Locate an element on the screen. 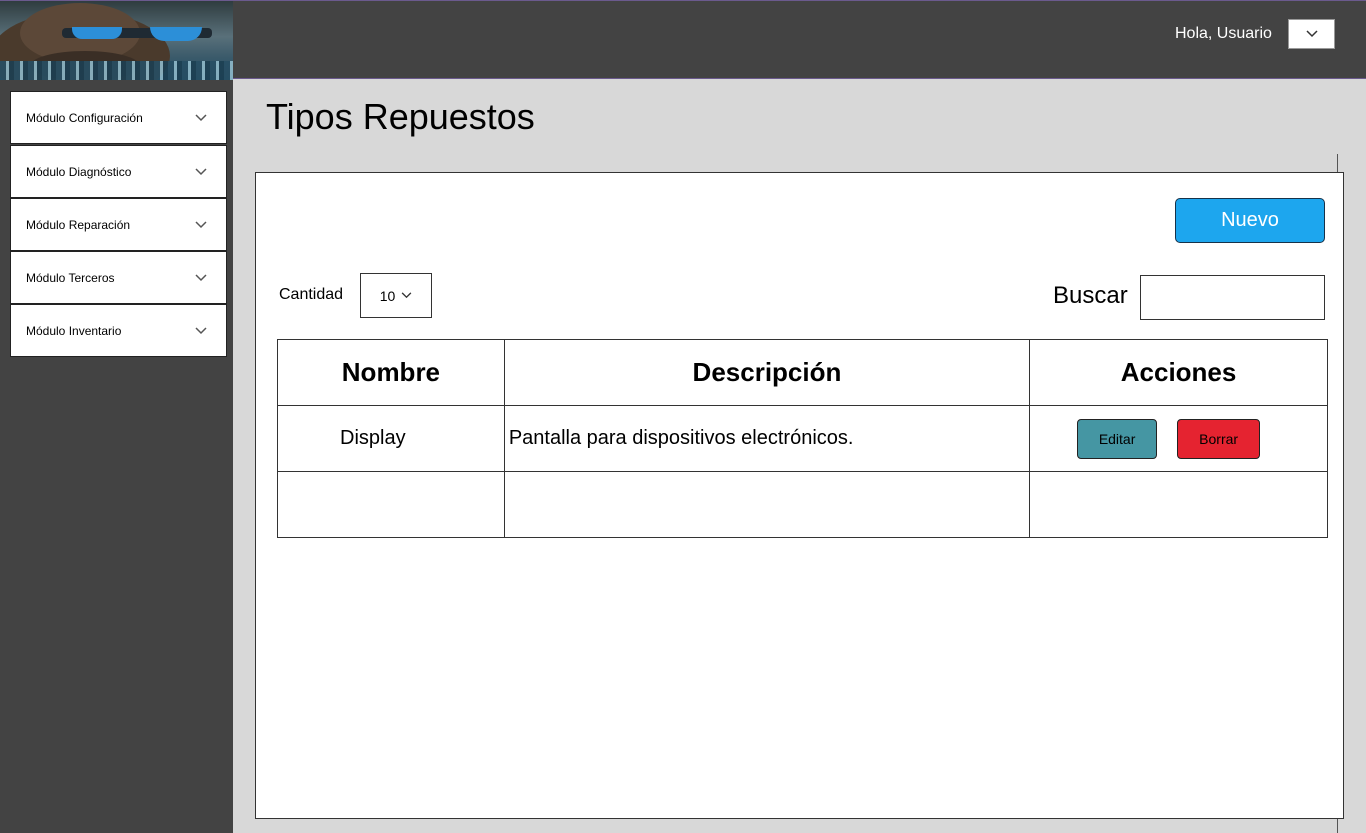 The height and width of the screenshot is (833, 1366). cell-descripcion: Pantalla para dispositivos electrónicos. is located at coordinates (767, 438).